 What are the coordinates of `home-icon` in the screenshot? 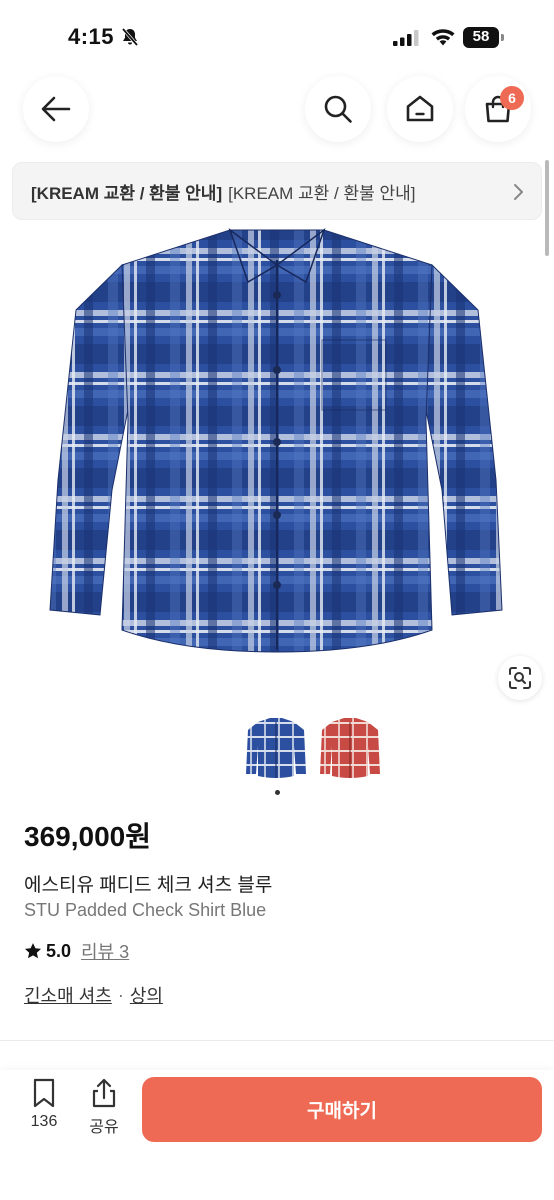 It's located at (420, 108).